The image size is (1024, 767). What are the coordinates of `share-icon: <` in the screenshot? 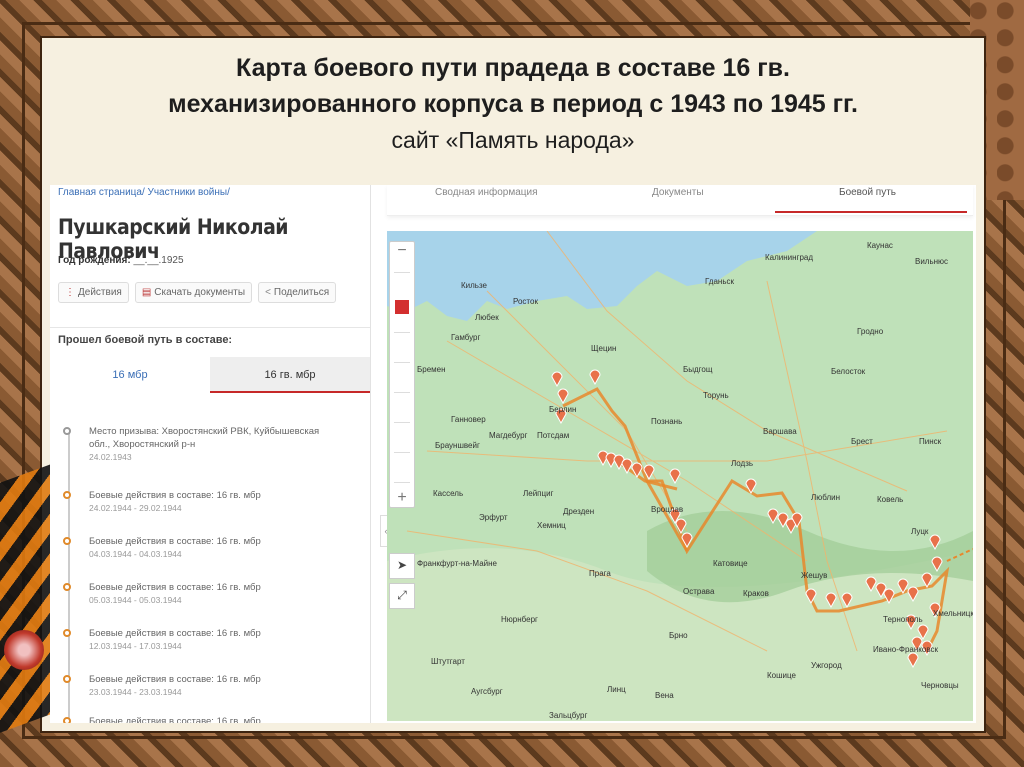 It's located at (268, 292).